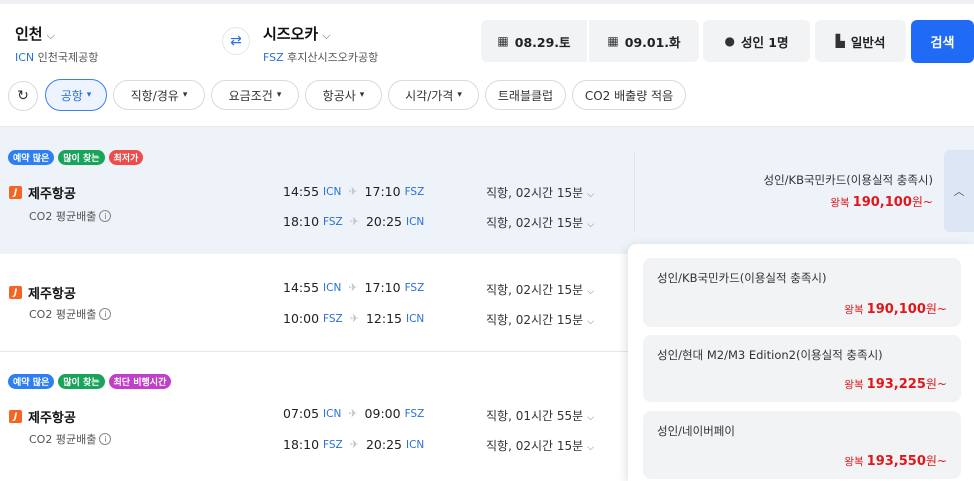  What do you see at coordinates (840, 41) in the screenshot?
I see `seat-icon: ▙` at bounding box center [840, 41].